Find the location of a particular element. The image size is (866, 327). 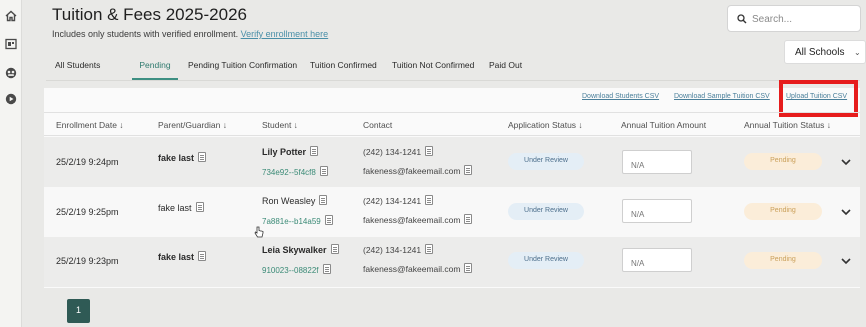

student-id: 734e92--5f4cf8 is located at coordinates (295, 171).